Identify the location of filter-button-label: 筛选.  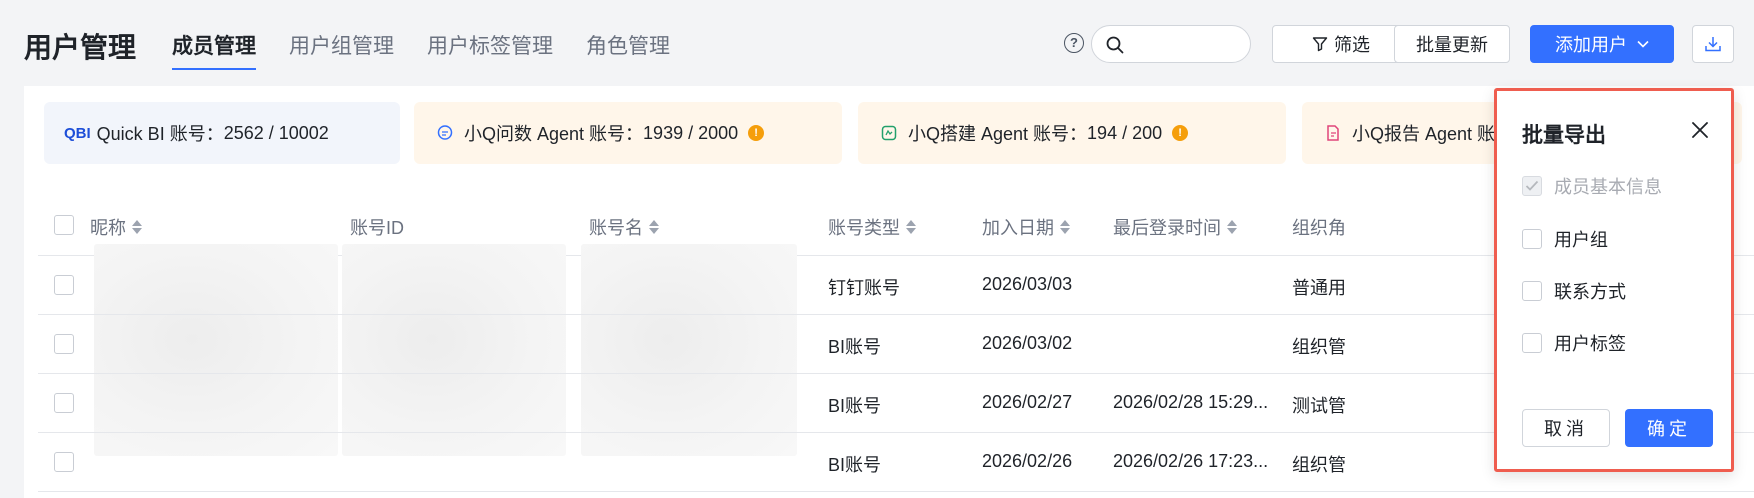
(1352, 45).